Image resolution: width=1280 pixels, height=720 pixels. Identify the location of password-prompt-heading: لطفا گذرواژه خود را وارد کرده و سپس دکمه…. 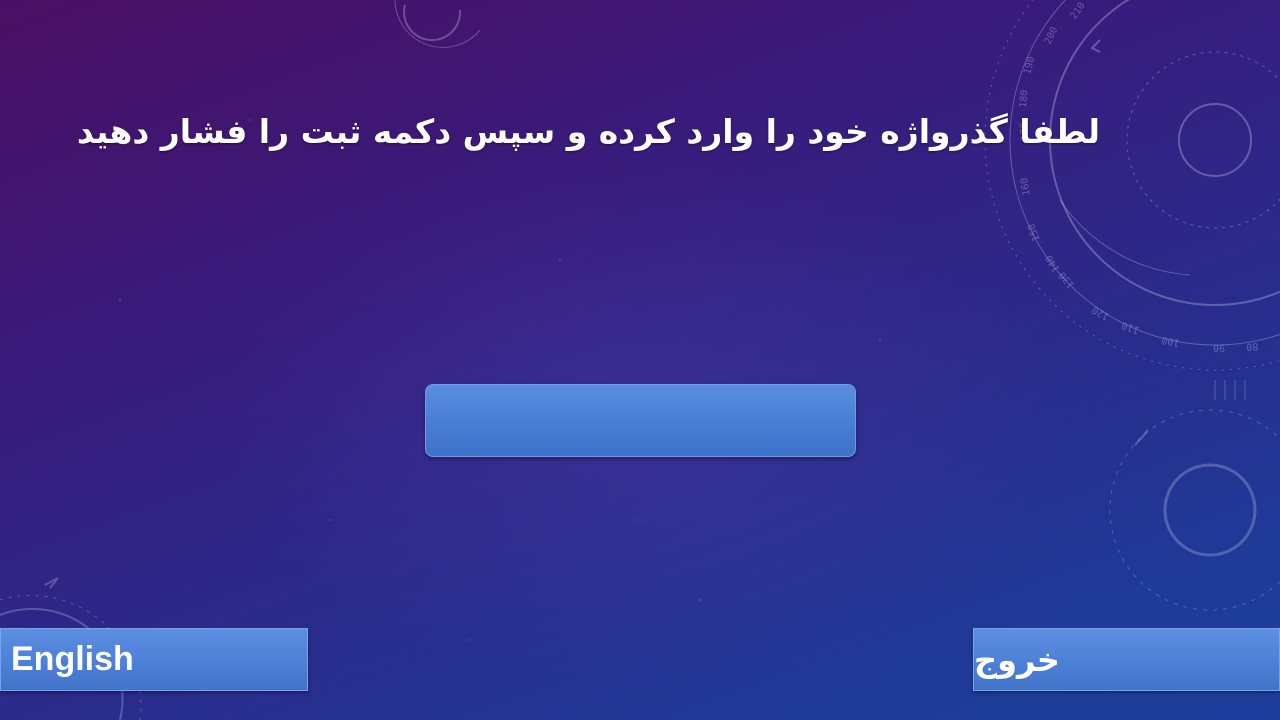
(588, 131).